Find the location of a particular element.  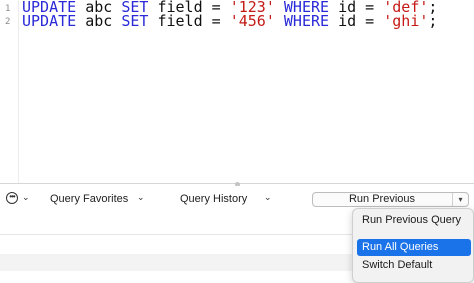

menu-item-switch-default: Switch Default is located at coordinates (414, 265).